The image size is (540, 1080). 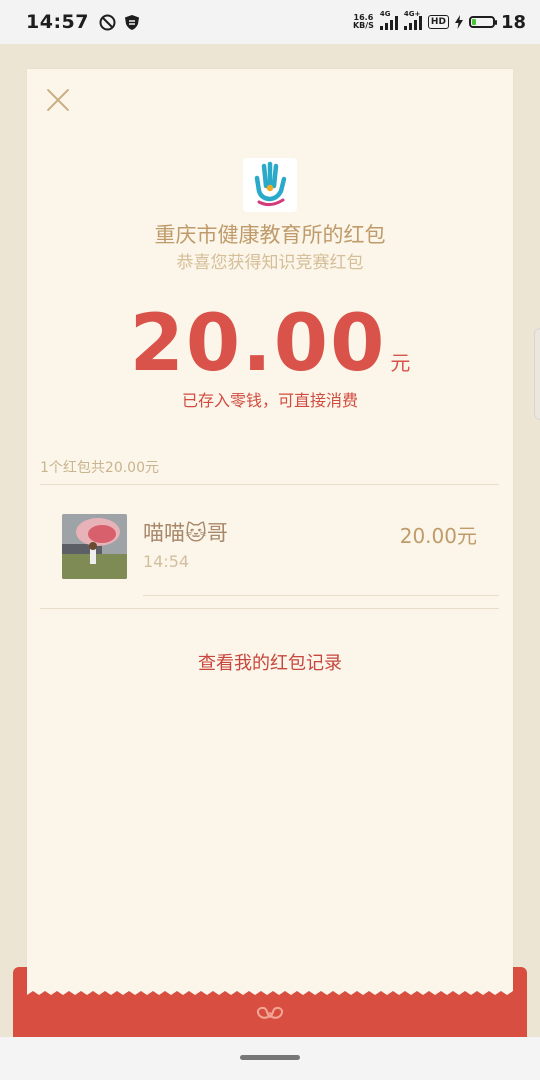 I want to click on shield-icon, so click(x=131, y=22).